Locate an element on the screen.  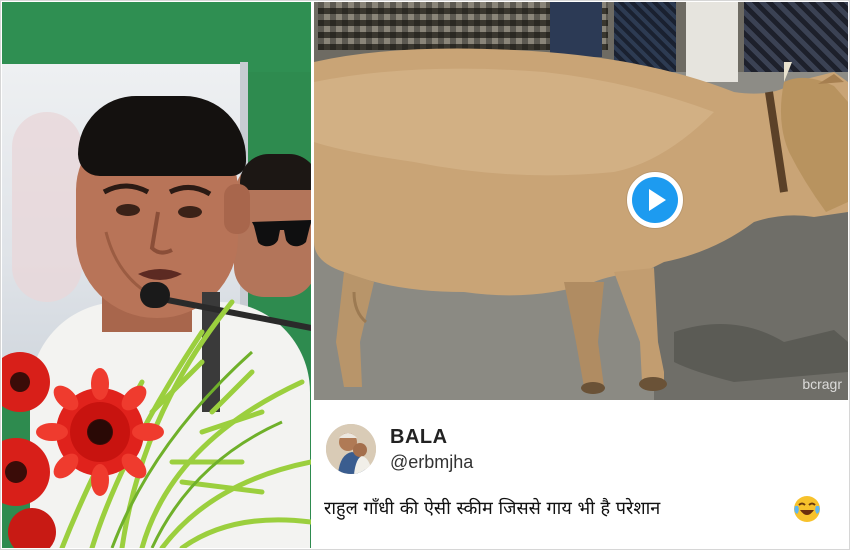
banner-graphic is located at coordinates (47, 207).